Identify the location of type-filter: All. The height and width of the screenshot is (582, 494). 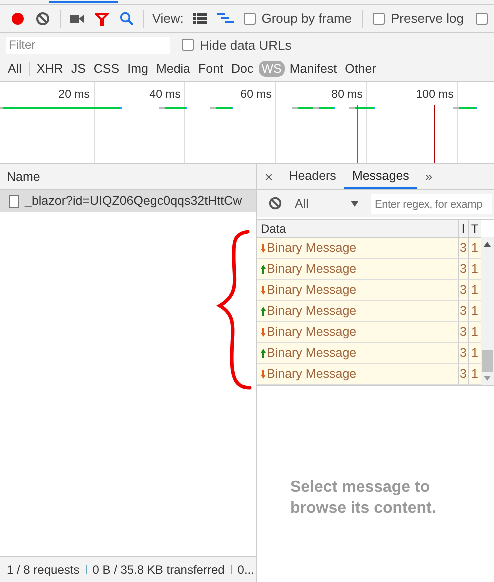
(15, 69).